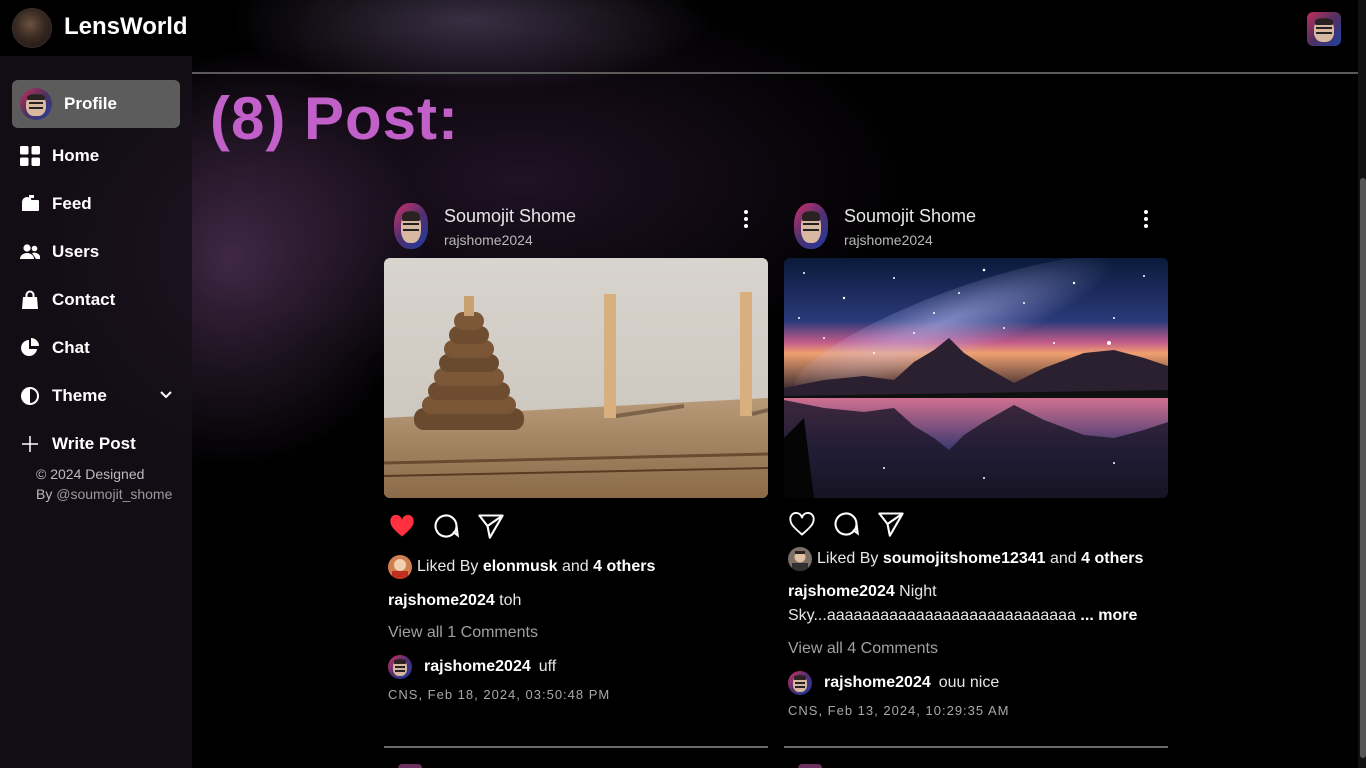 This screenshot has height=768, width=1366. Describe the element at coordinates (76, 251) in the screenshot. I see `sidebar-item-label: Users` at that location.